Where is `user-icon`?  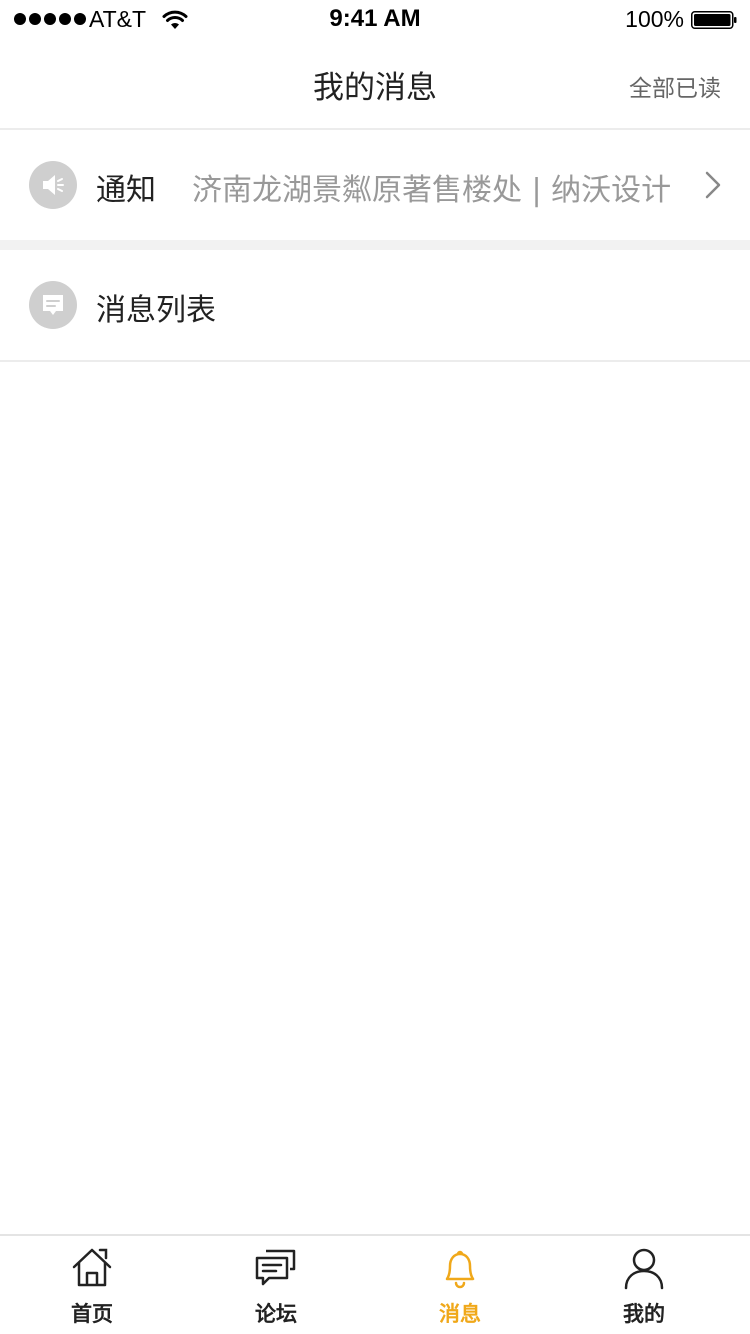
user-icon is located at coordinates (644, 1269).